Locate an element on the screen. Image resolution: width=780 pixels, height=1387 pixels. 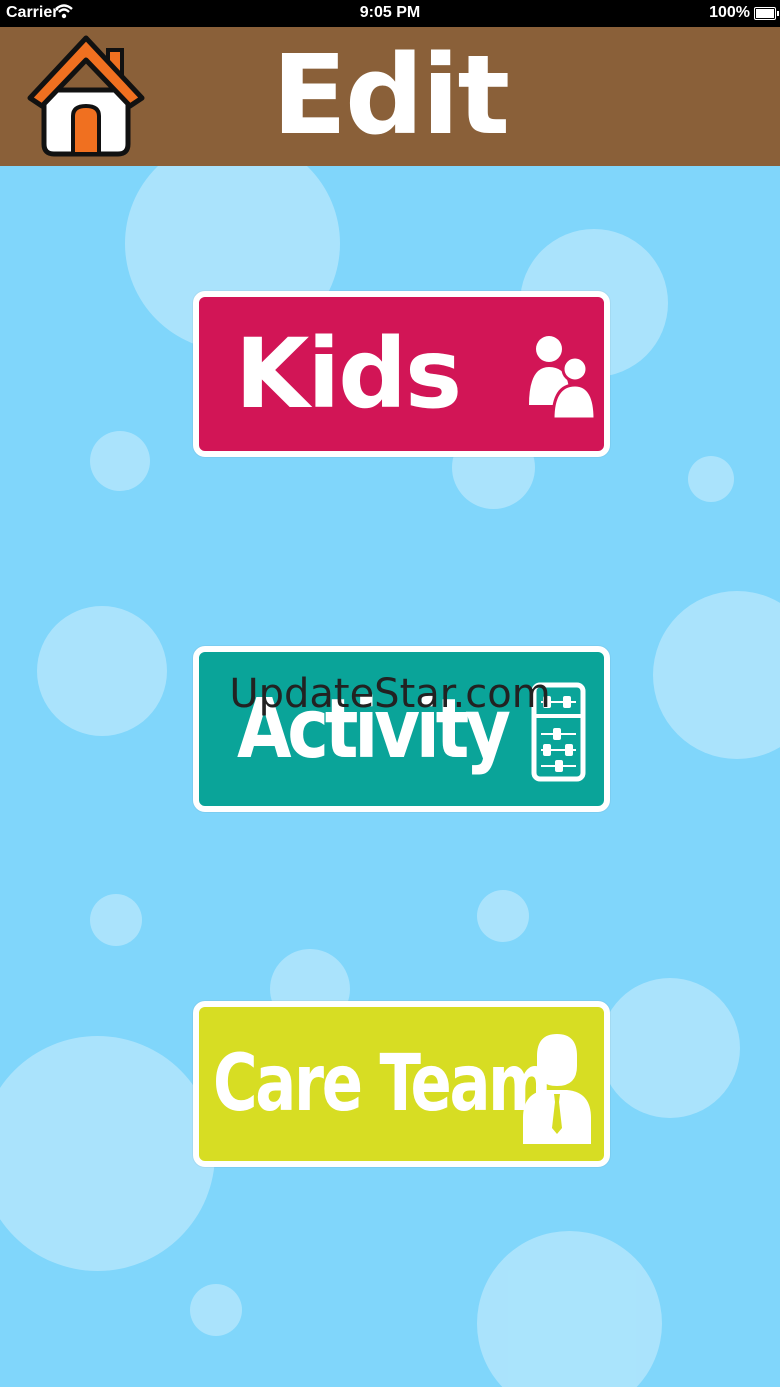
activity-button: Activity is located at coordinates (401, 729).